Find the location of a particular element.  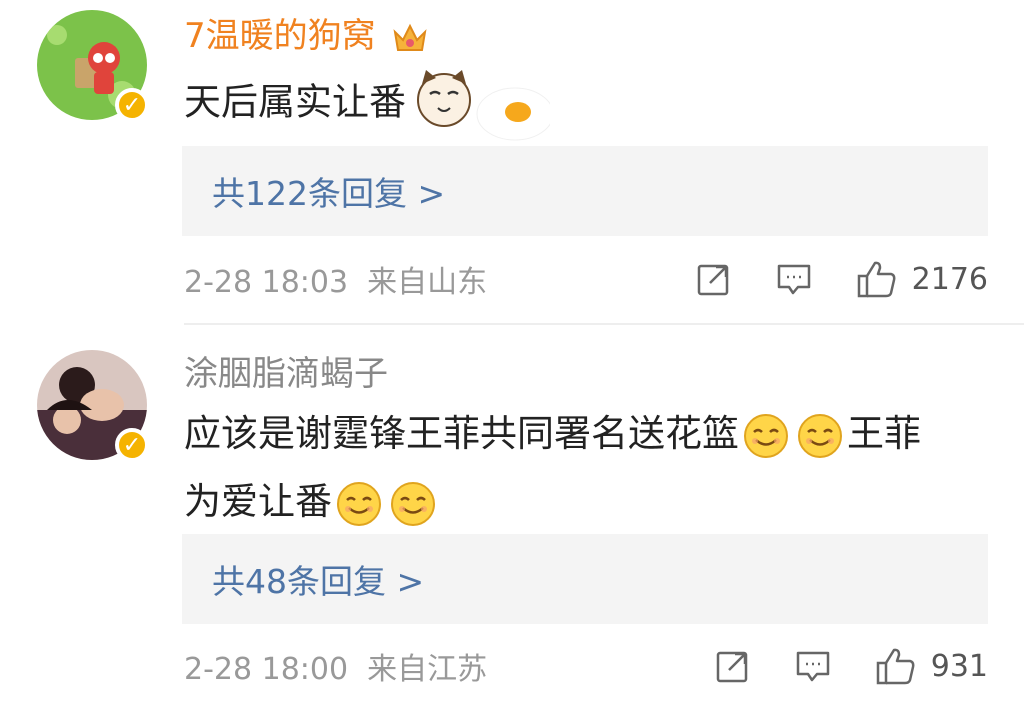

like-count: 931 is located at coordinates (959, 666).